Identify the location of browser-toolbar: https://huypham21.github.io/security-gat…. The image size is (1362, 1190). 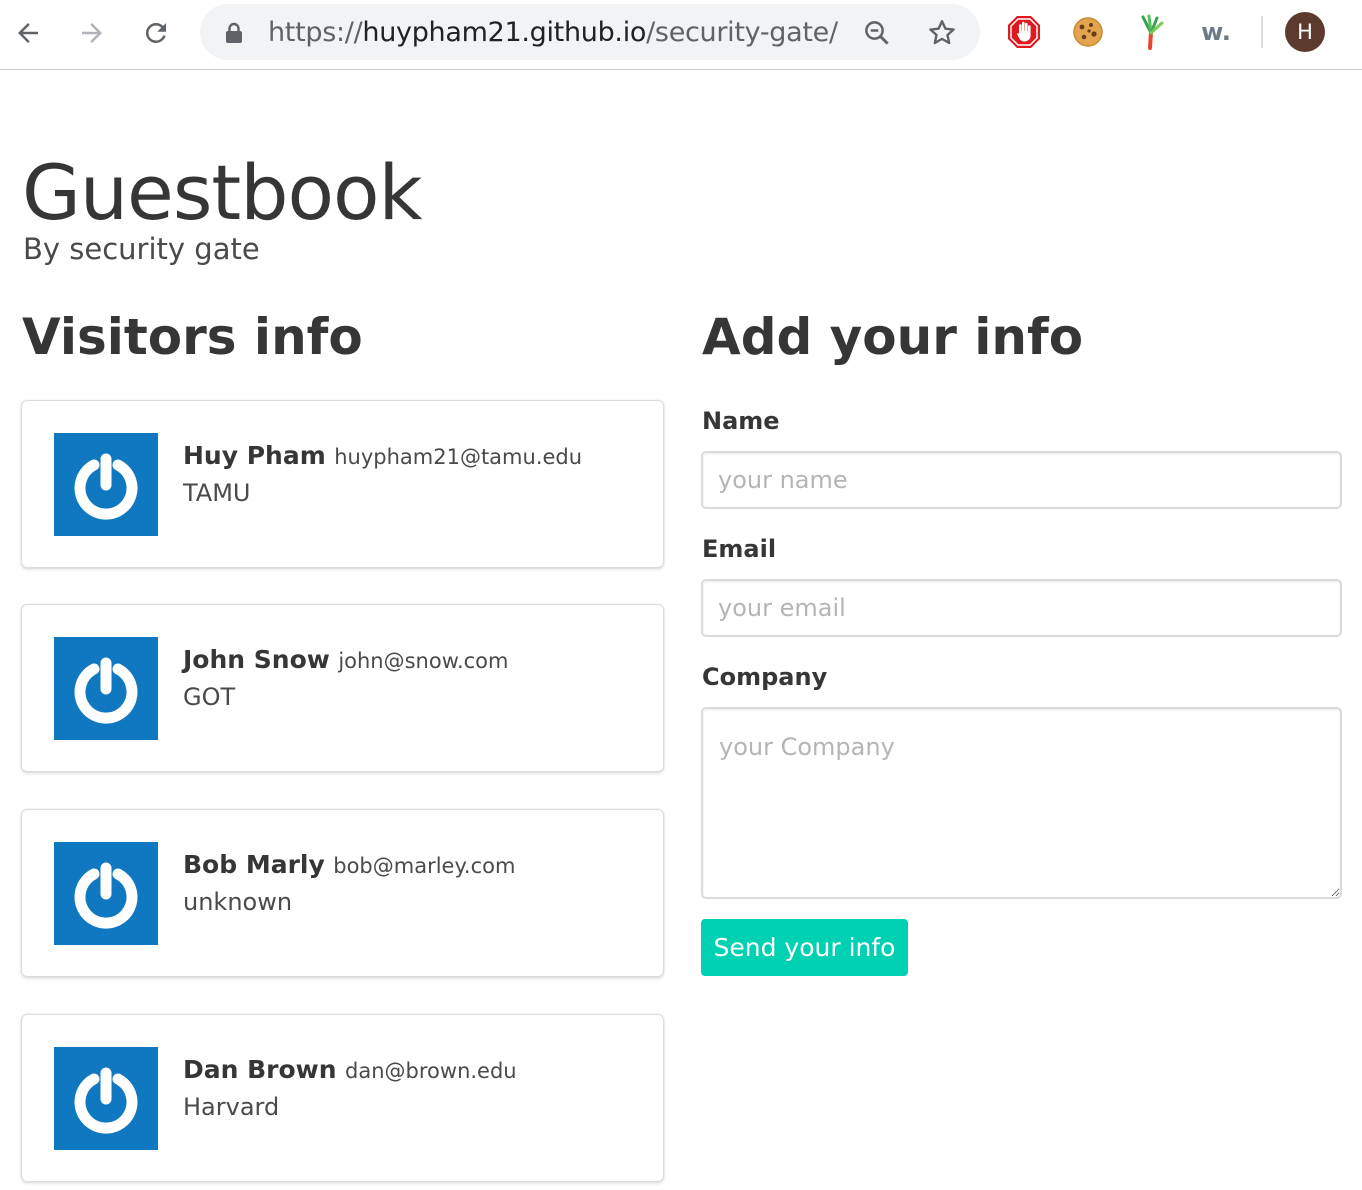
(681, 35).